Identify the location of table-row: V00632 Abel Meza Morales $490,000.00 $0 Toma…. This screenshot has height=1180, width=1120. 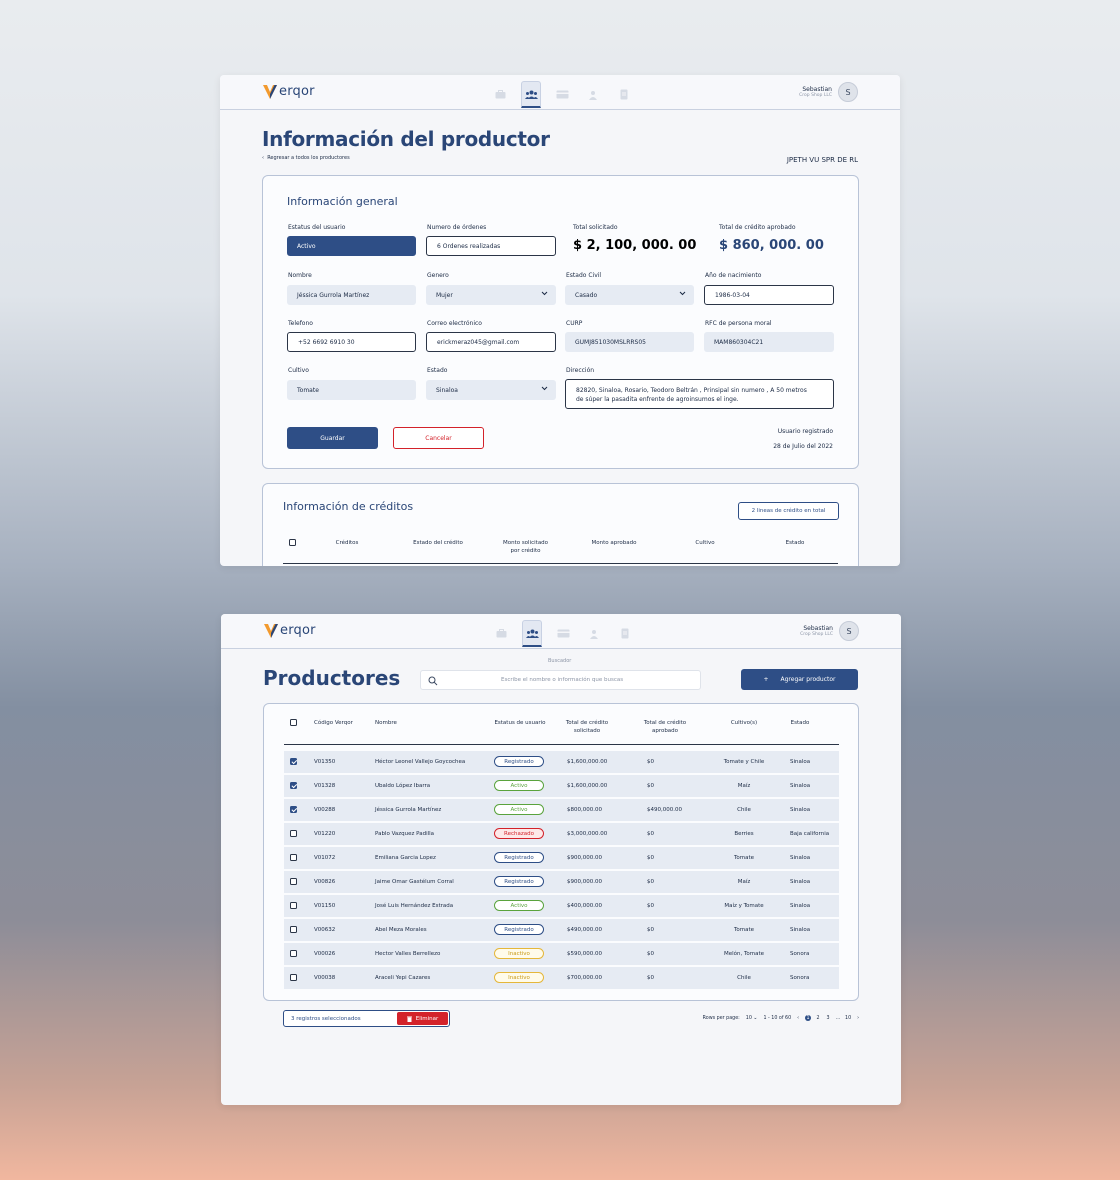
(561, 930).